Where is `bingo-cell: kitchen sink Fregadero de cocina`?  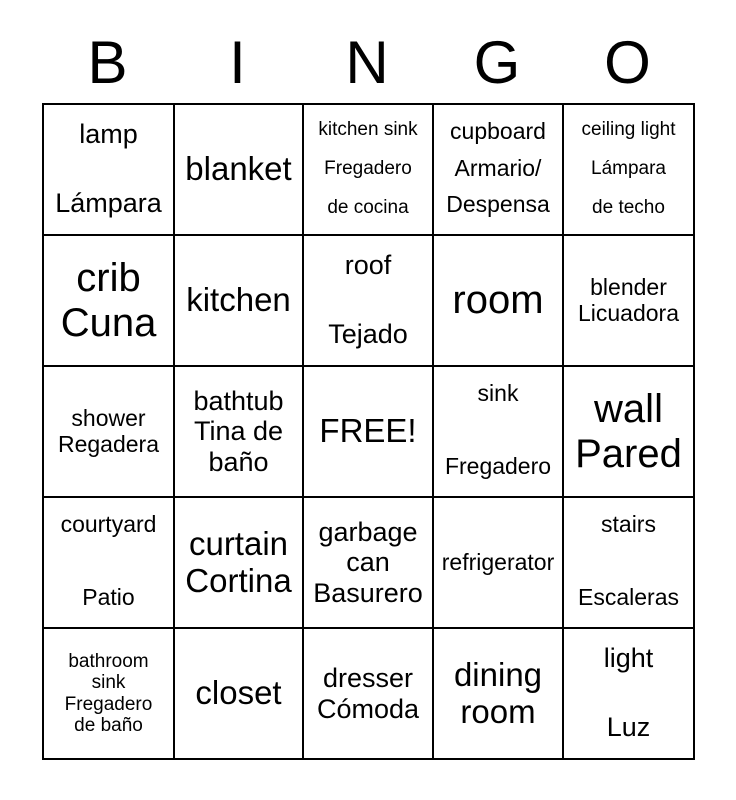 bingo-cell: kitchen sink Fregadero de cocina is located at coordinates (369, 170).